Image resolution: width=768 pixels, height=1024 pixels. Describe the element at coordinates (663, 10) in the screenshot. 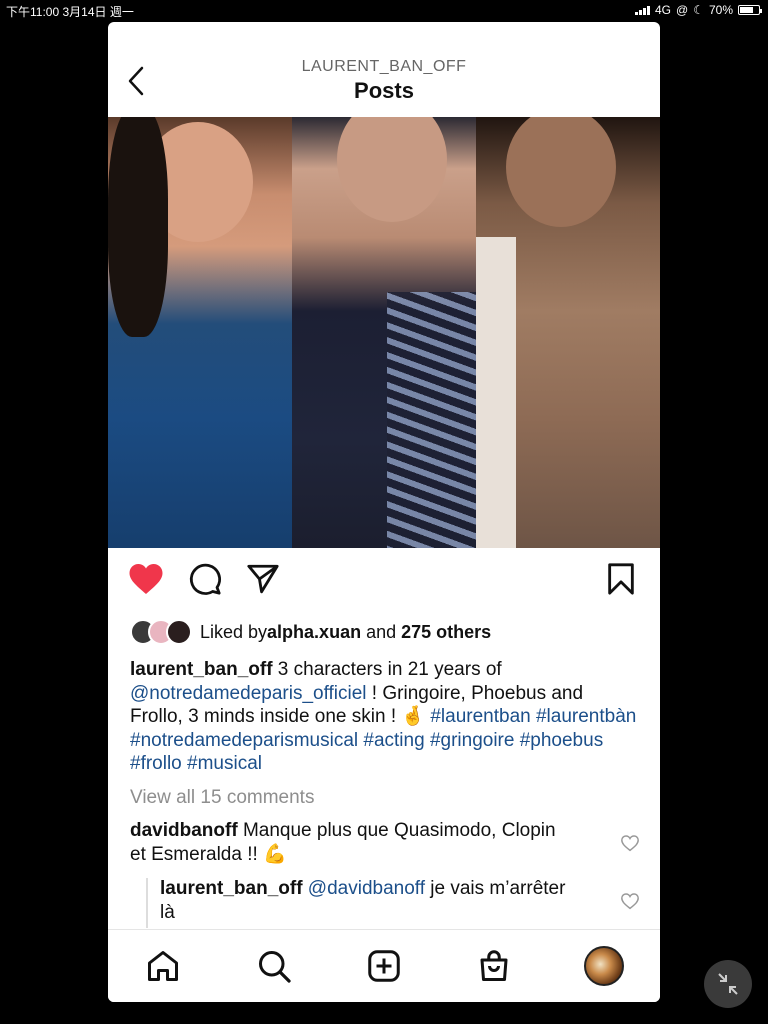

I see `network-label: 4G` at that location.